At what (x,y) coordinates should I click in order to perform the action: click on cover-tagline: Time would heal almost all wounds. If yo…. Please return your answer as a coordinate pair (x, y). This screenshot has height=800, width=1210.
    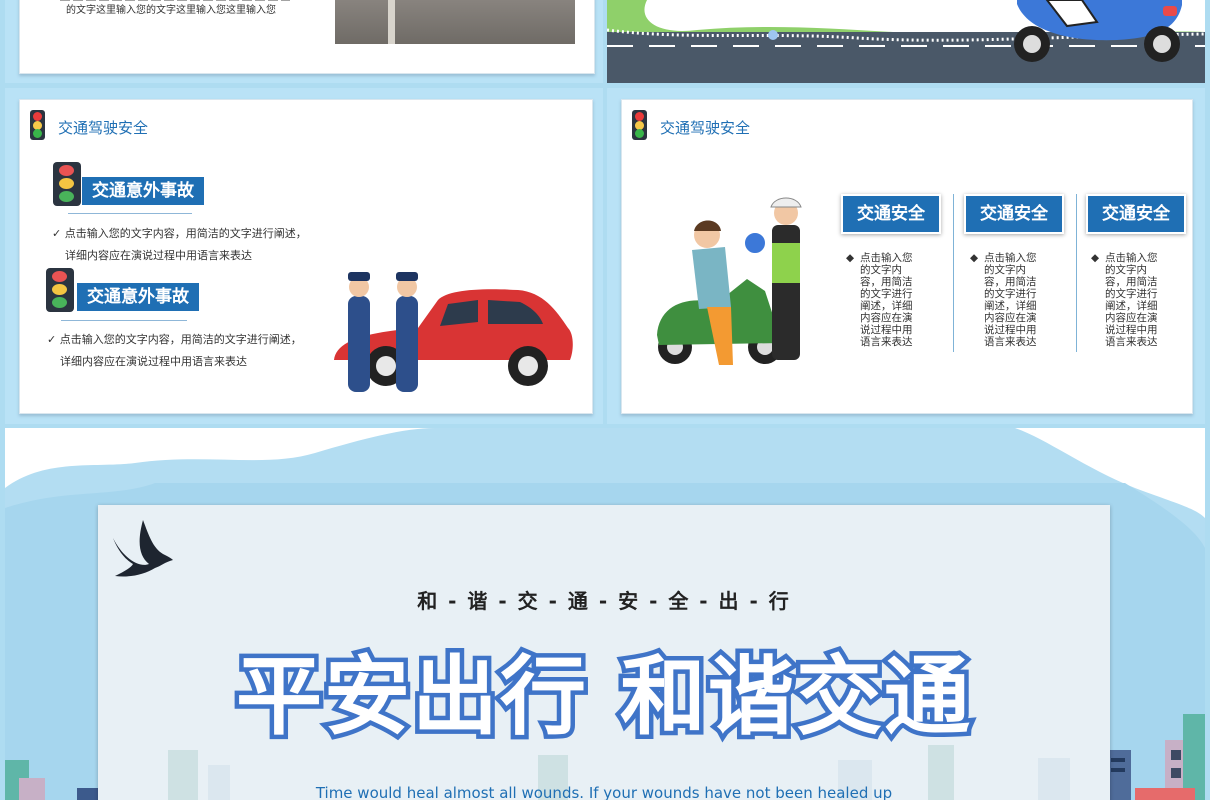
    Looking at the image, I should click on (604, 792).